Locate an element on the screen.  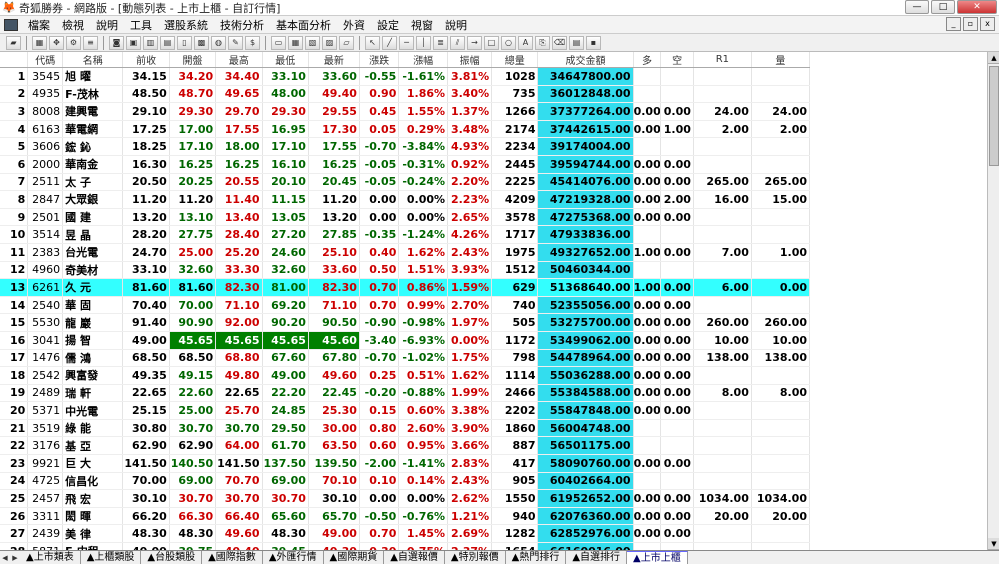
header-change: 漲跌 is located at coordinates (379, 60).